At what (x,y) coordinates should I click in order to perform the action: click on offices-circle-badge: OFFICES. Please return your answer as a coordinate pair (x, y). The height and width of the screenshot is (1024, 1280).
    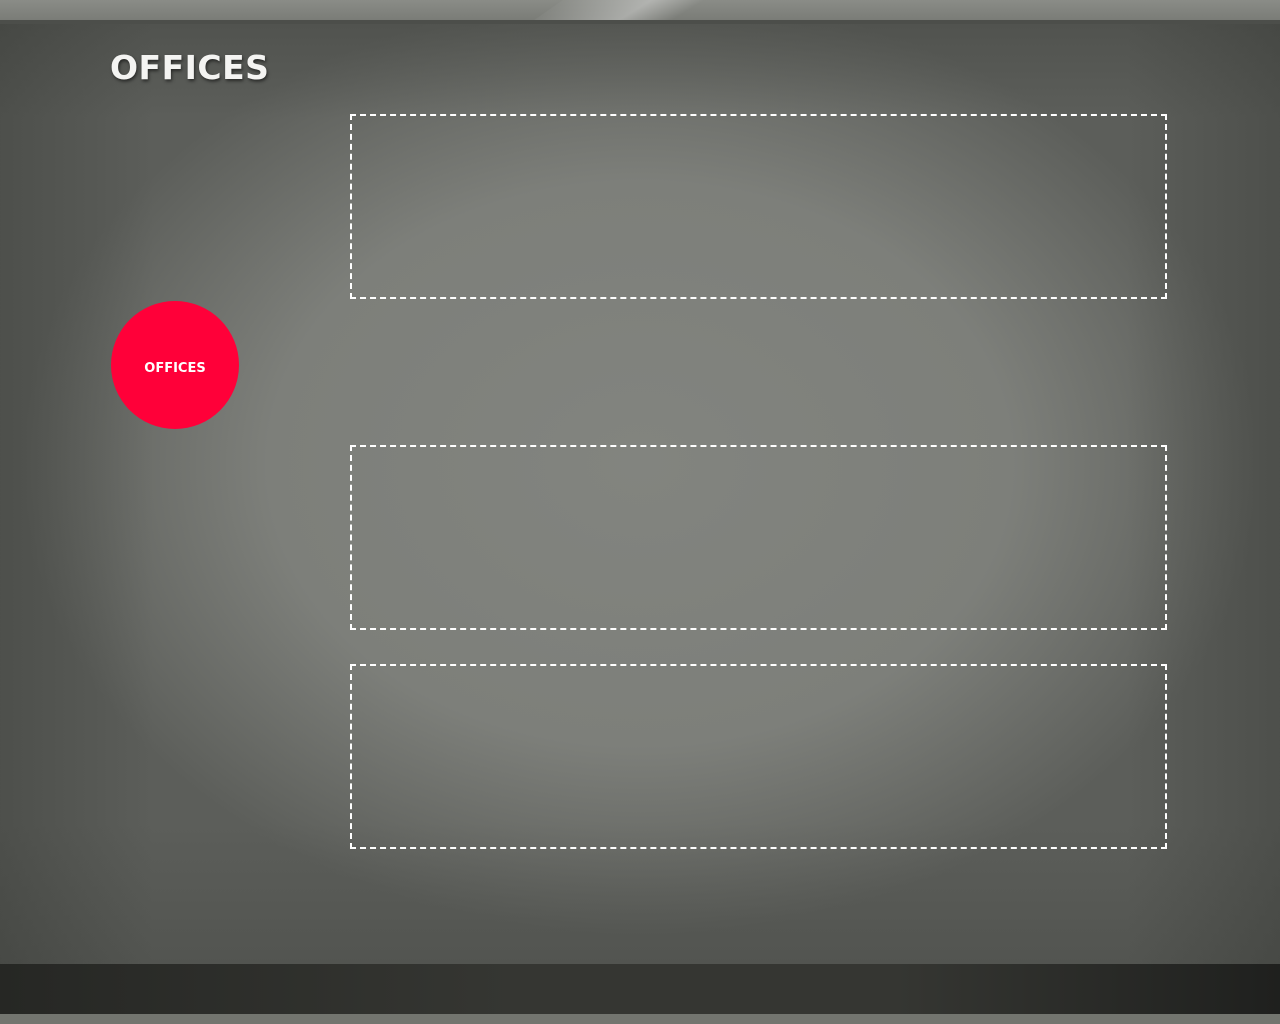
    Looking at the image, I should click on (175, 365).